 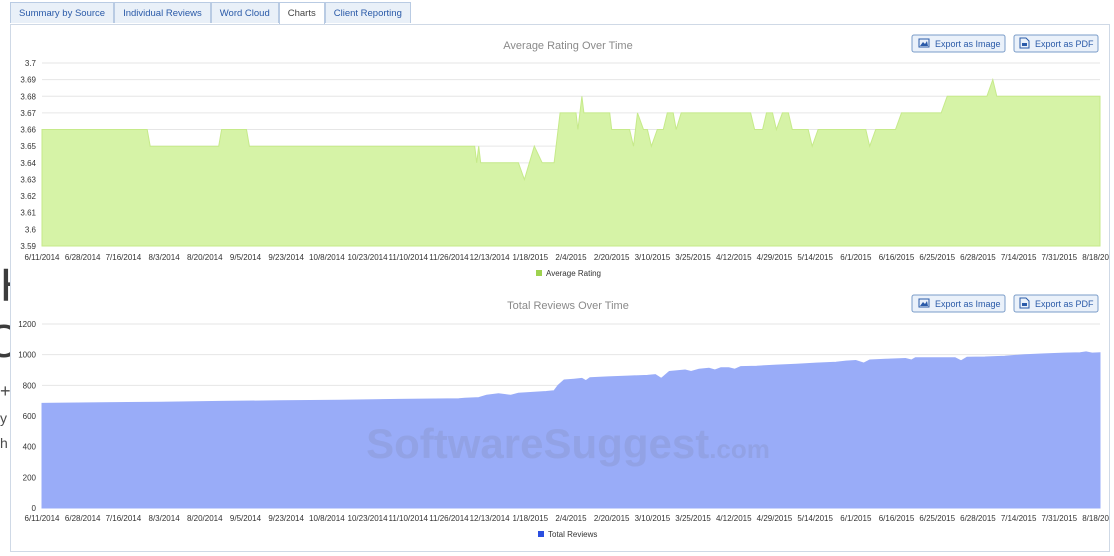 I want to click on reviews-legend-swatch, so click(x=541, y=534).